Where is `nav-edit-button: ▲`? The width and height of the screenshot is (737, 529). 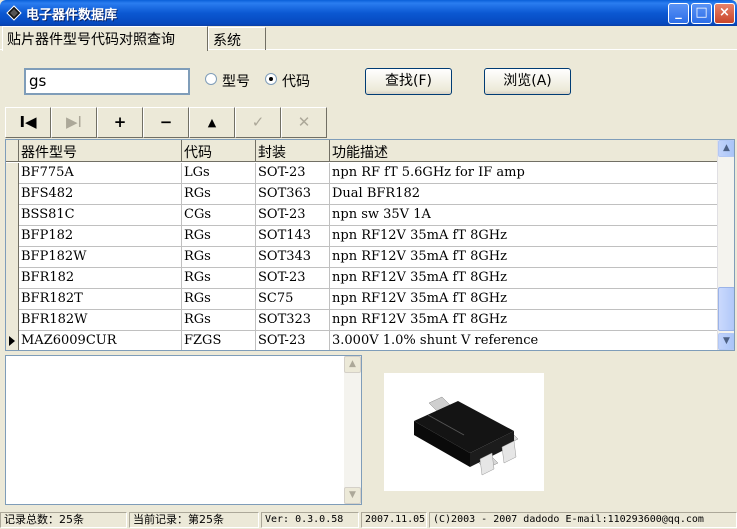
nav-edit-button: ▲ is located at coordinates (212, 122).